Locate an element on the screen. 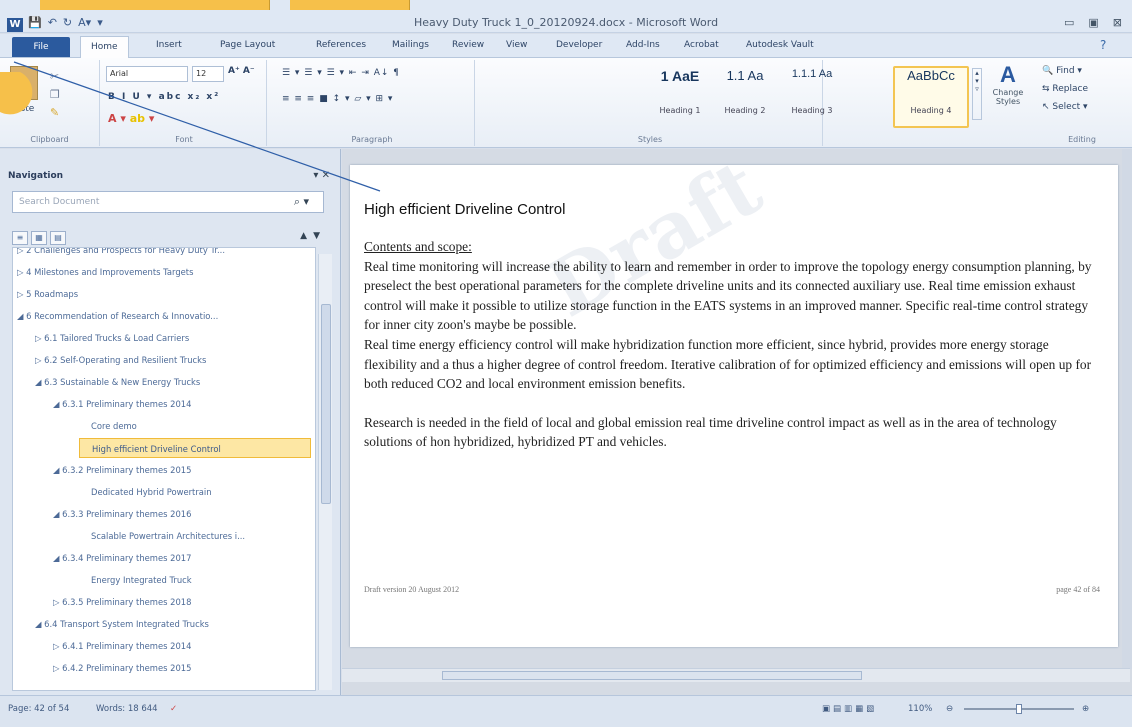  minimize-button: ▭ is located at coordinates (1069, 22).